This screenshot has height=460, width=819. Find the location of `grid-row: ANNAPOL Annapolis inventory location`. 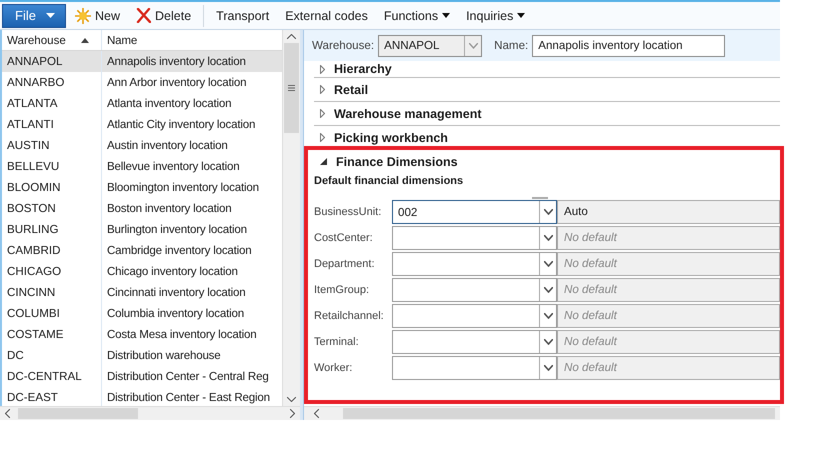

grid-row: ANNAPOL Annapolis inventory location is located at coordinates (142, 61).